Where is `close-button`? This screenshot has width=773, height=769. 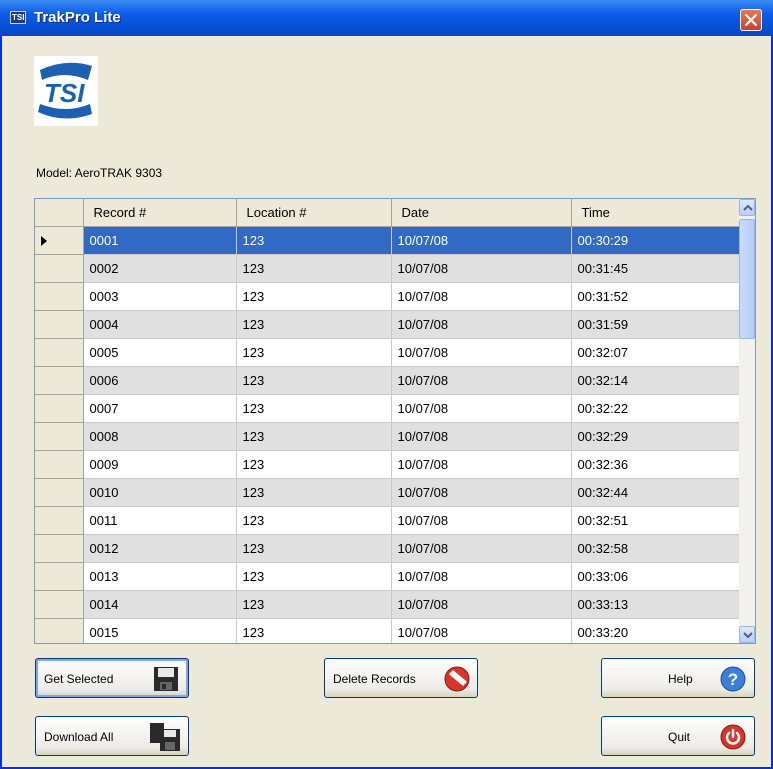
close-button is located at coordinates (751, 20).